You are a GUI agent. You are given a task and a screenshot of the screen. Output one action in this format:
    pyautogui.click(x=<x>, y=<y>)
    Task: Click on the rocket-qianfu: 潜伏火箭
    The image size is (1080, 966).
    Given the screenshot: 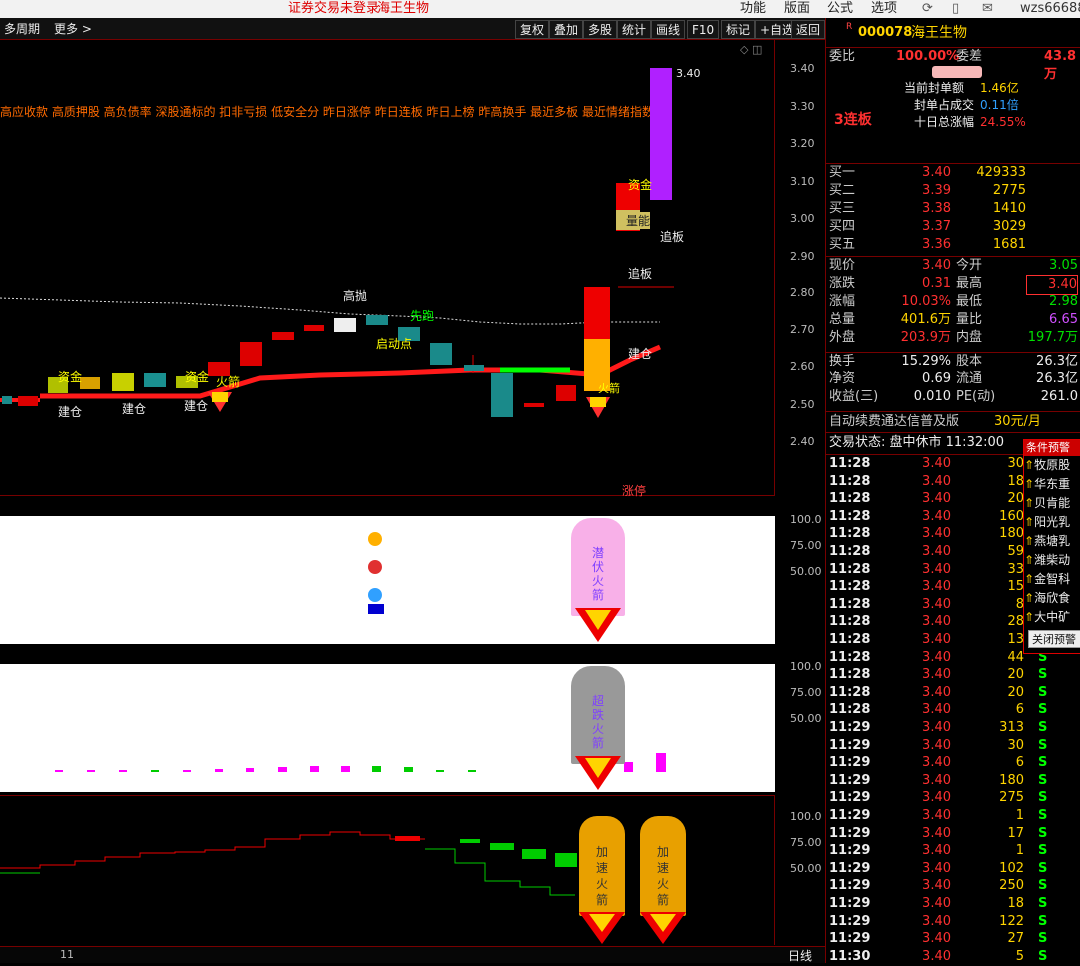 What is the action you would take?
    pyautogui.click(x=598, y=567)
    